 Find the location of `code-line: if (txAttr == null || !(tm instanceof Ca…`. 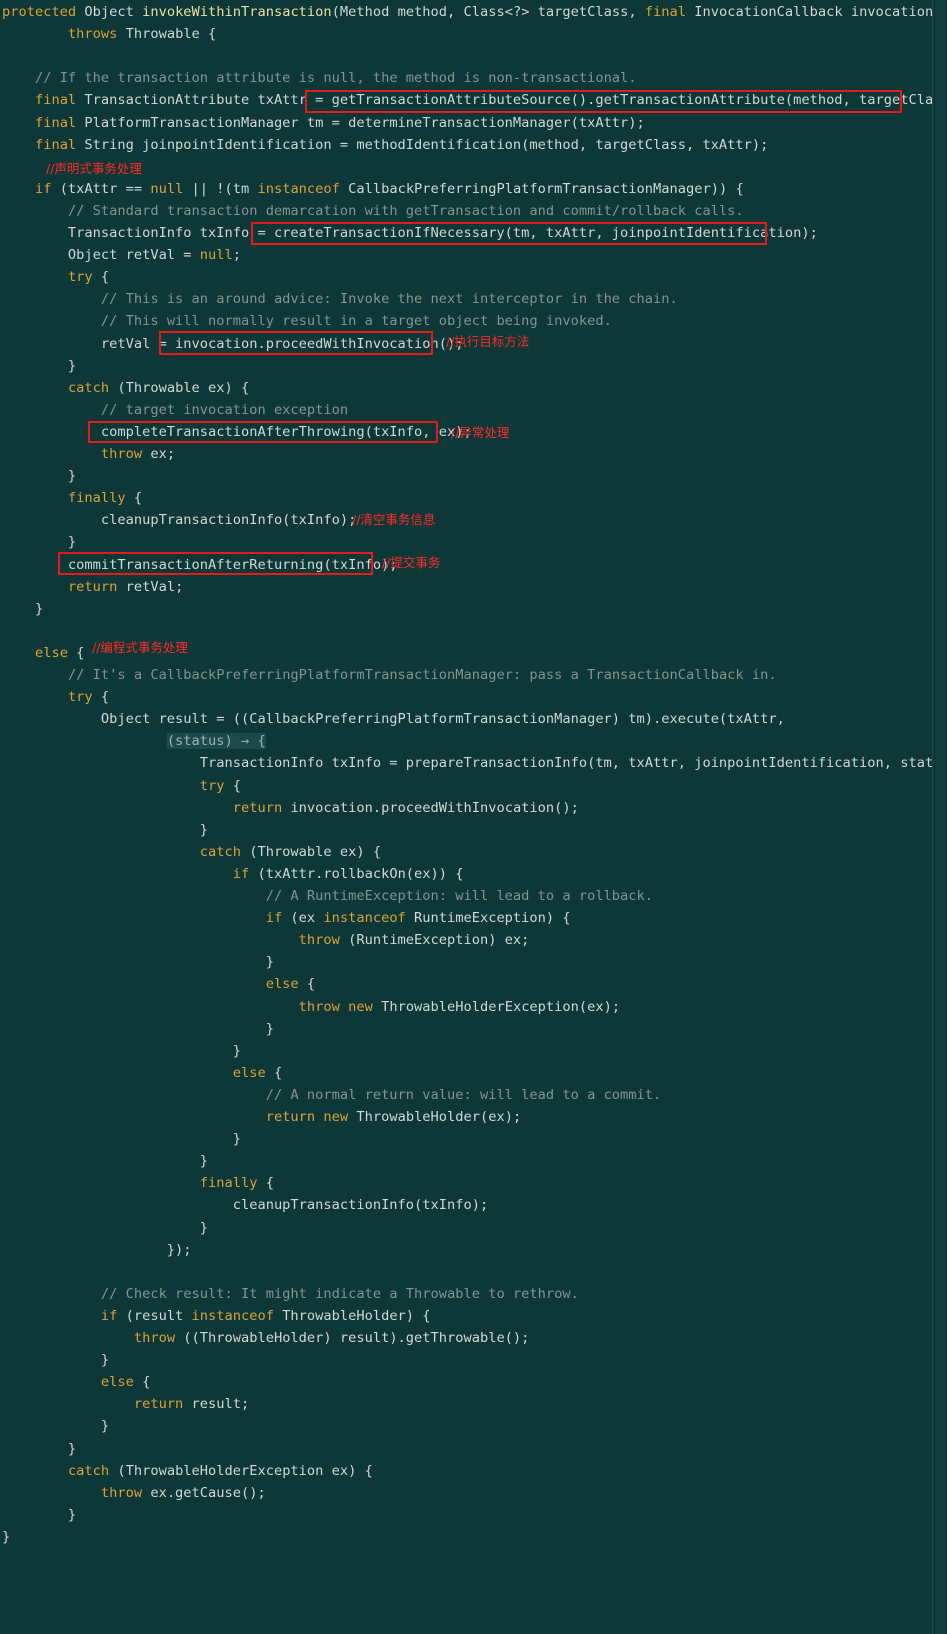

code-line: if (txAttr == null || !(tm instanceof Ca… is located at coordinates (373, 189).